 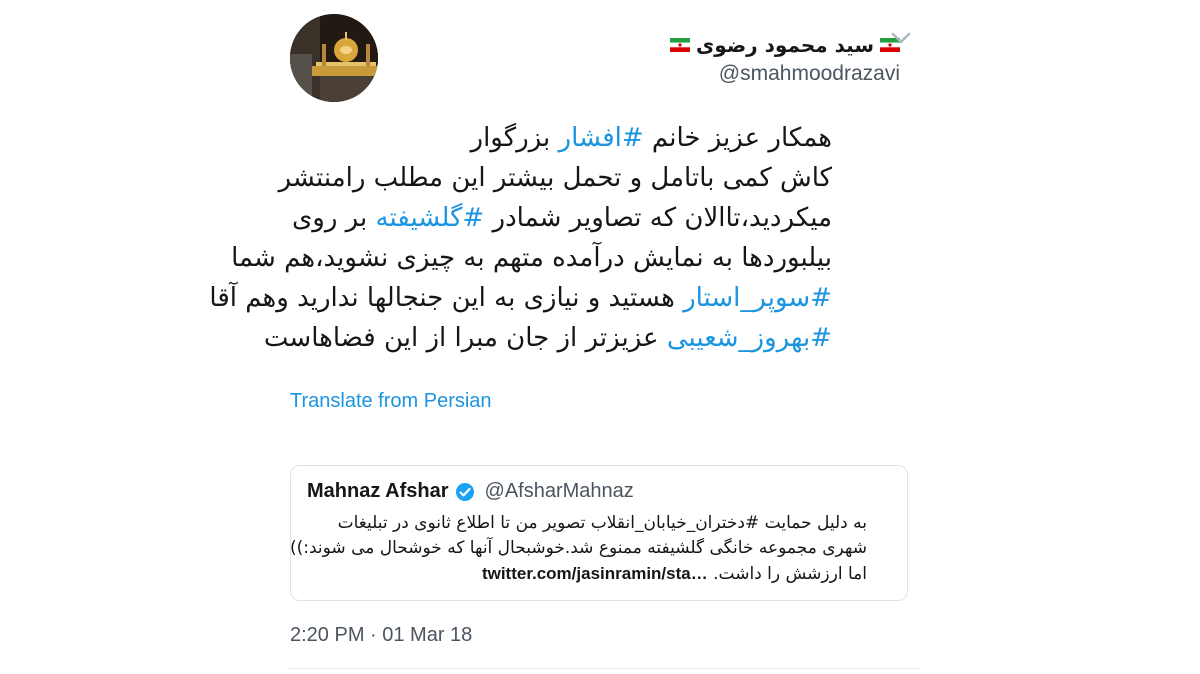 What do you see at coordinates (464, 491) in the screenshot?
I see `verified-badge-icon` at bounding box center [464, 491].